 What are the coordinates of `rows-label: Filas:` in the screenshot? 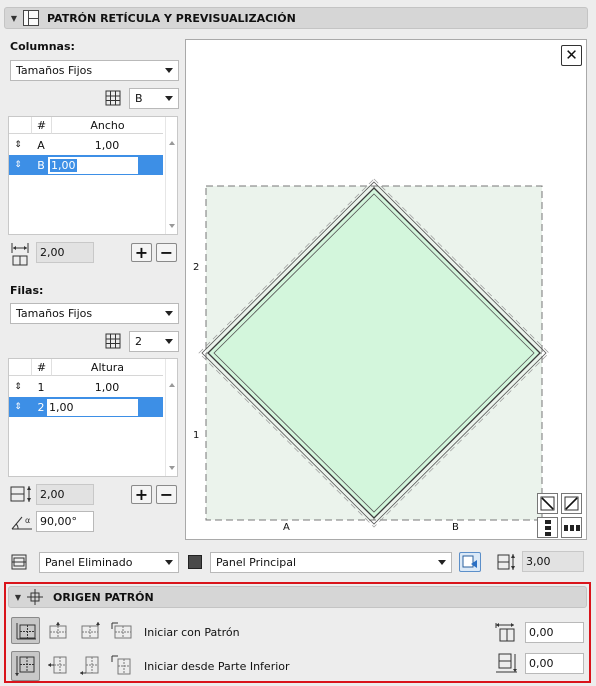 It's located at (27, 290).